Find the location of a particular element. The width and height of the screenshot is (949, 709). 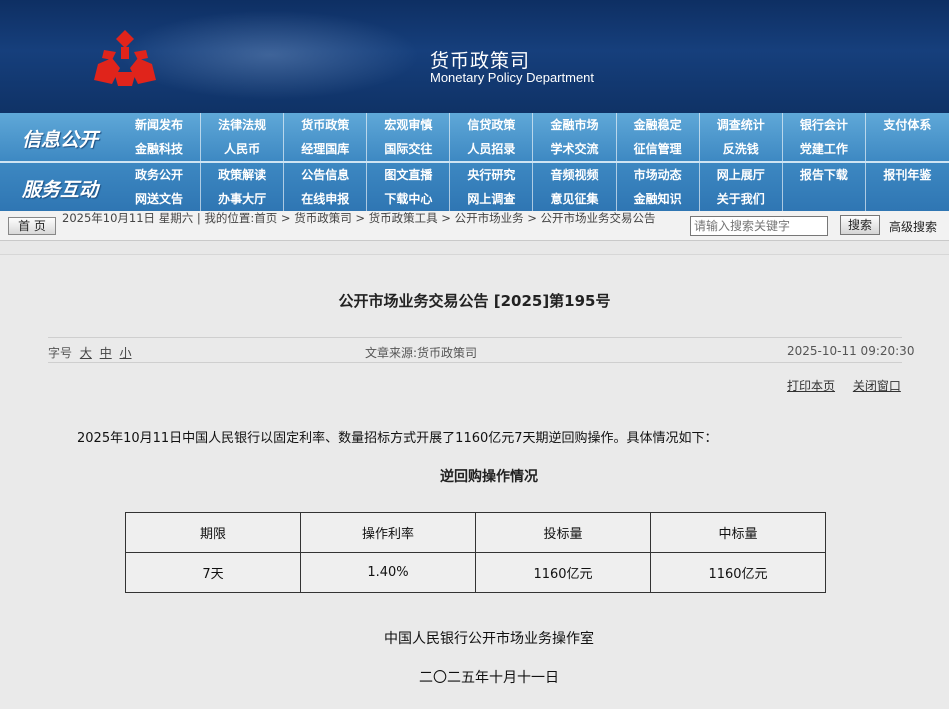

nav-item: 报告下载 is located at coordinates (824, 175).